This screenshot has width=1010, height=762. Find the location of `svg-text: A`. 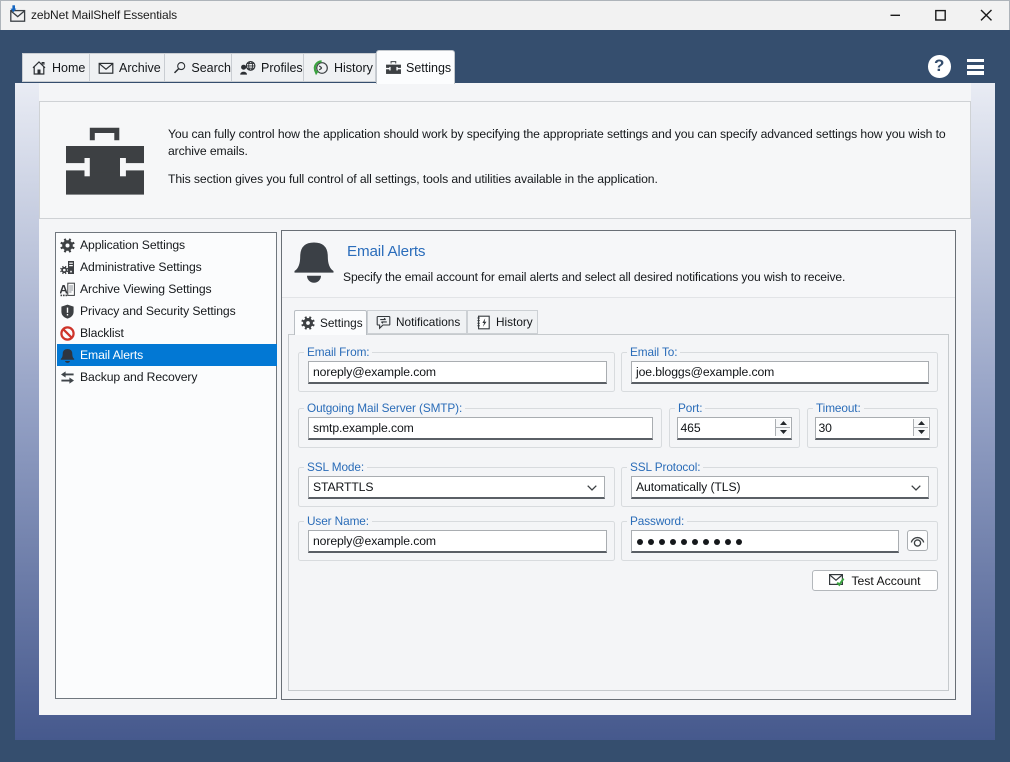

svg-text: A is located at coordinates (64, 289).